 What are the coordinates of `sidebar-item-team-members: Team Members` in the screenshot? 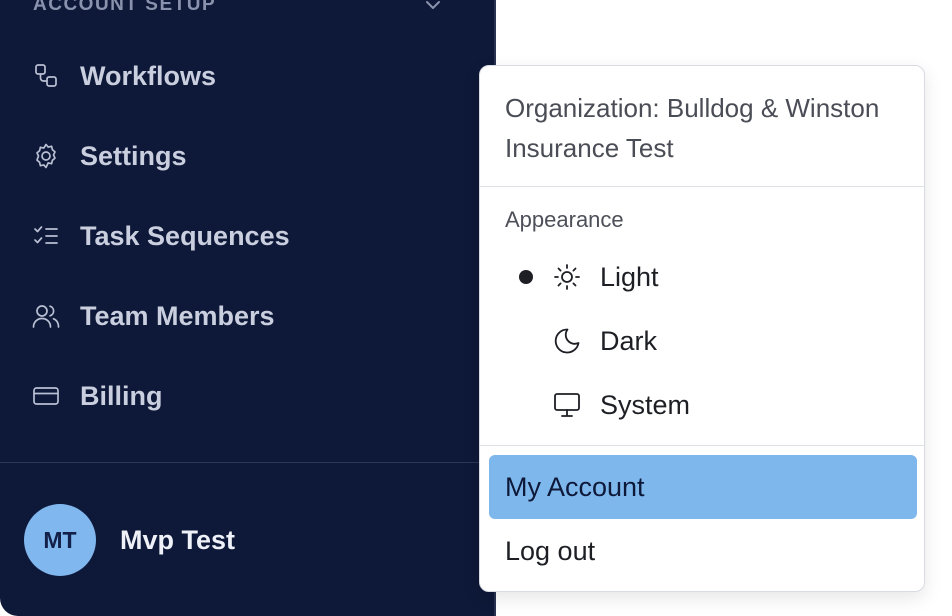 It's located at (250, 316).